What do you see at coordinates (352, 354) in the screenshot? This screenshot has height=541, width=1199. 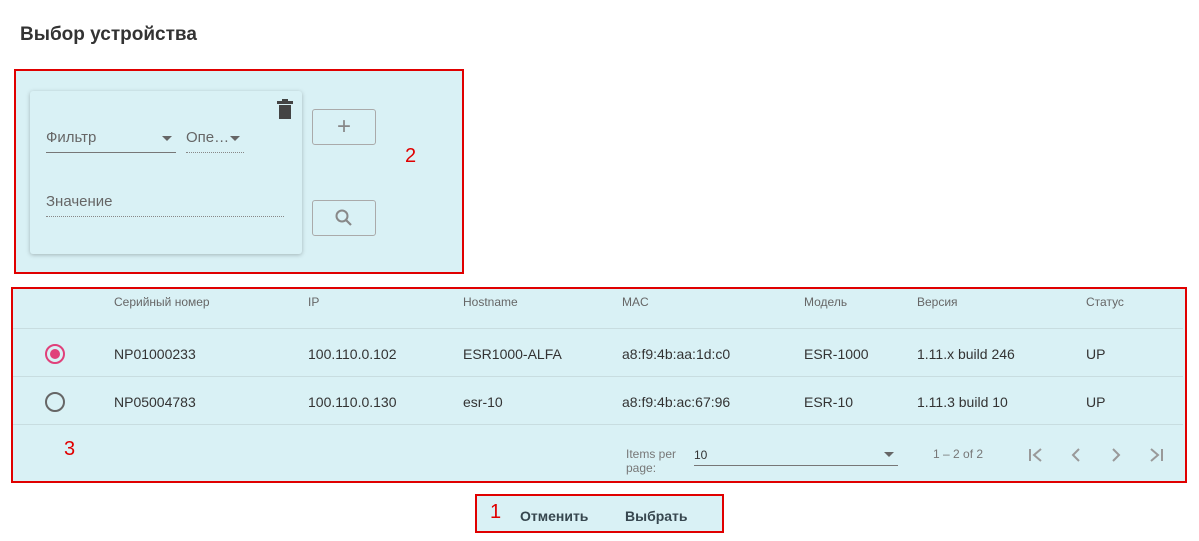 I see `cell-ip: 100.110.0.102` at bounding box center [352, 354].